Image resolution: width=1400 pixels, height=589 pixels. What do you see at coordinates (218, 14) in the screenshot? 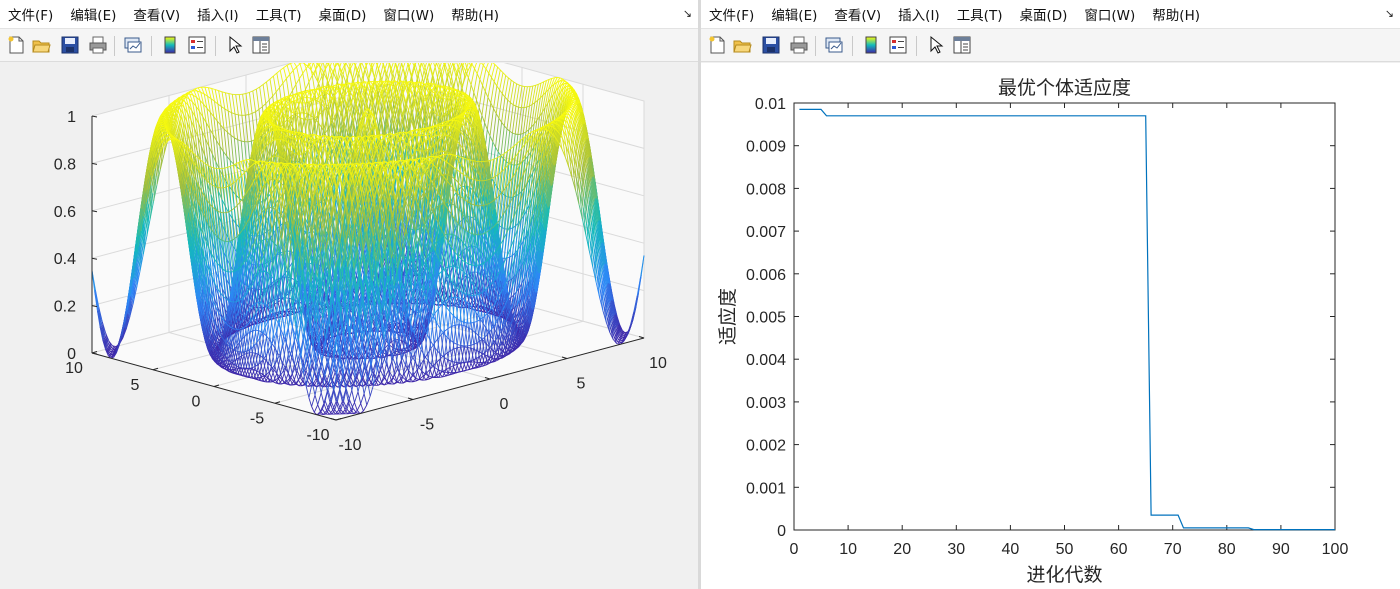
I see `menu-insert: 插入(I)` at bounding box center [218, 14].